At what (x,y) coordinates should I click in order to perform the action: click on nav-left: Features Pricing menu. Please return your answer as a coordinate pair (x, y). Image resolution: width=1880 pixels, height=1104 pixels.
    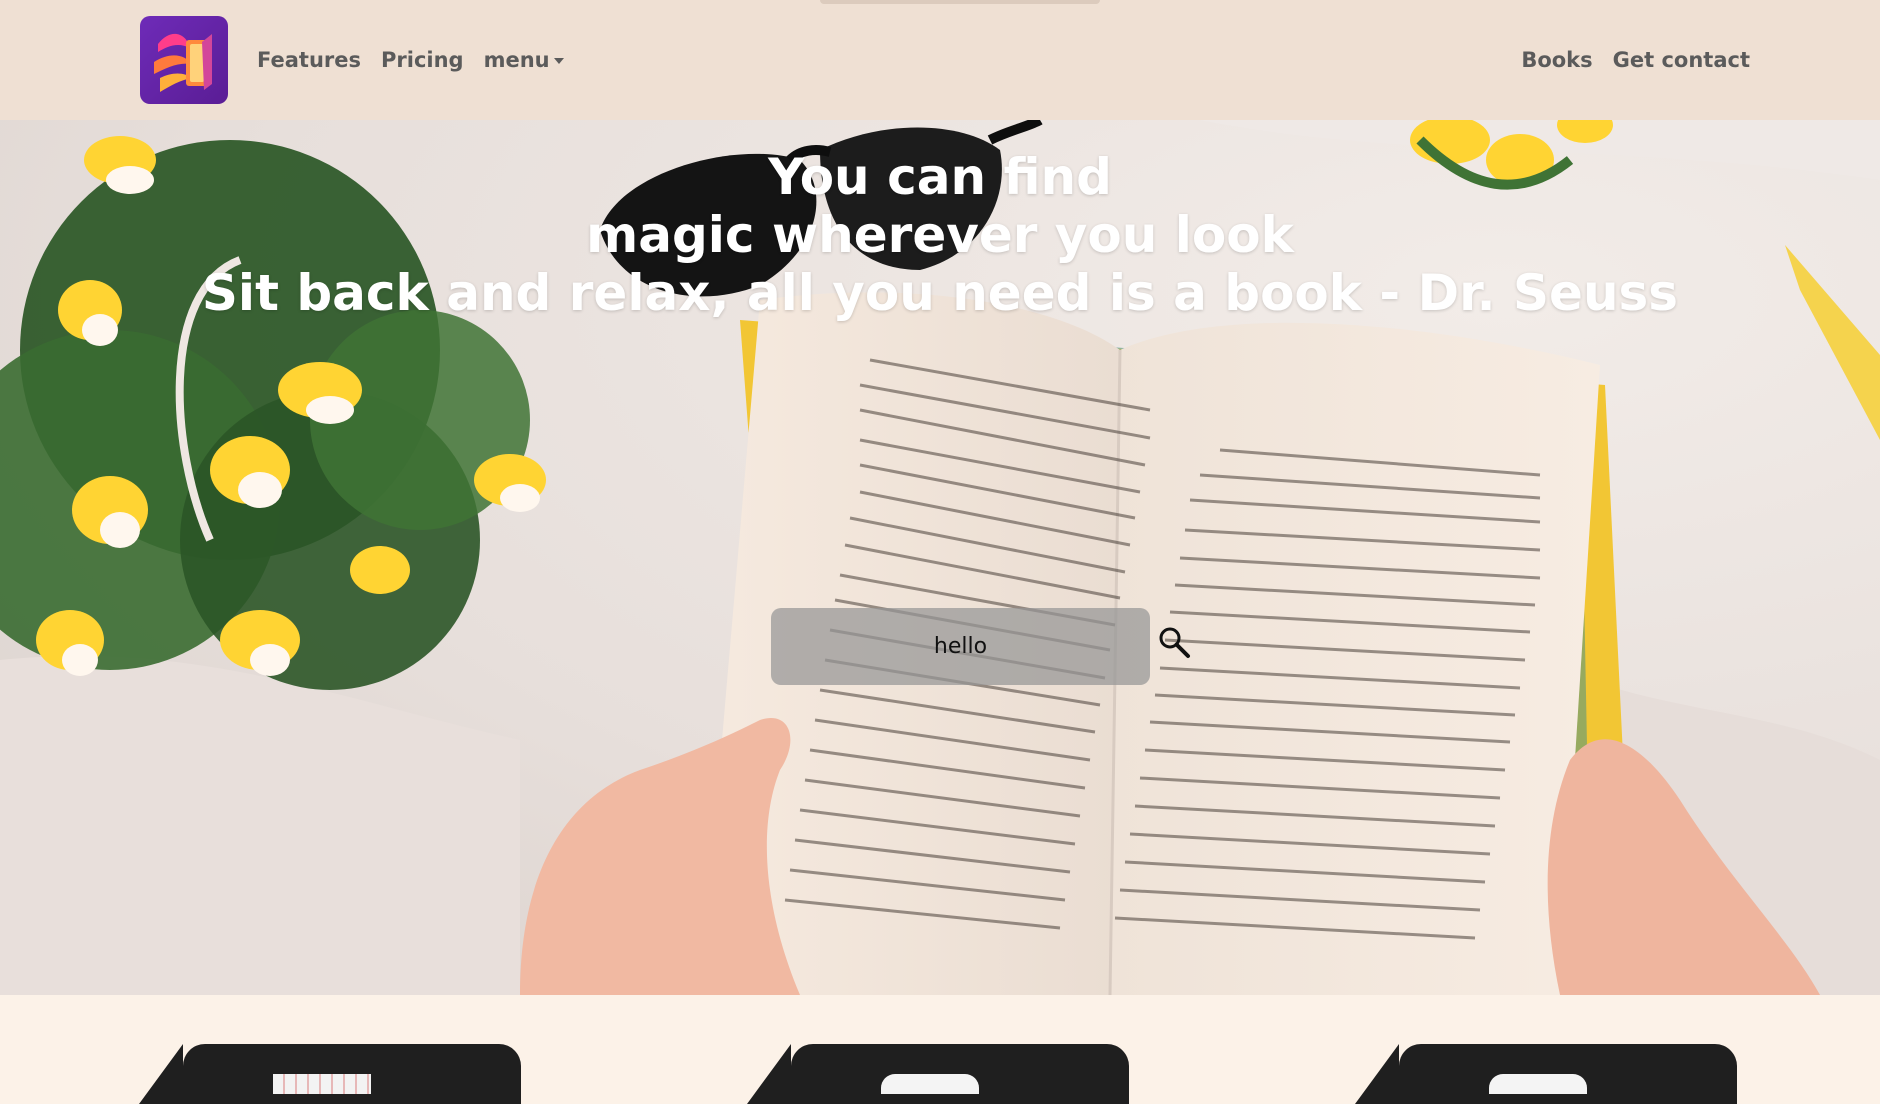
    Looking at the image, I should click on (410, 60).